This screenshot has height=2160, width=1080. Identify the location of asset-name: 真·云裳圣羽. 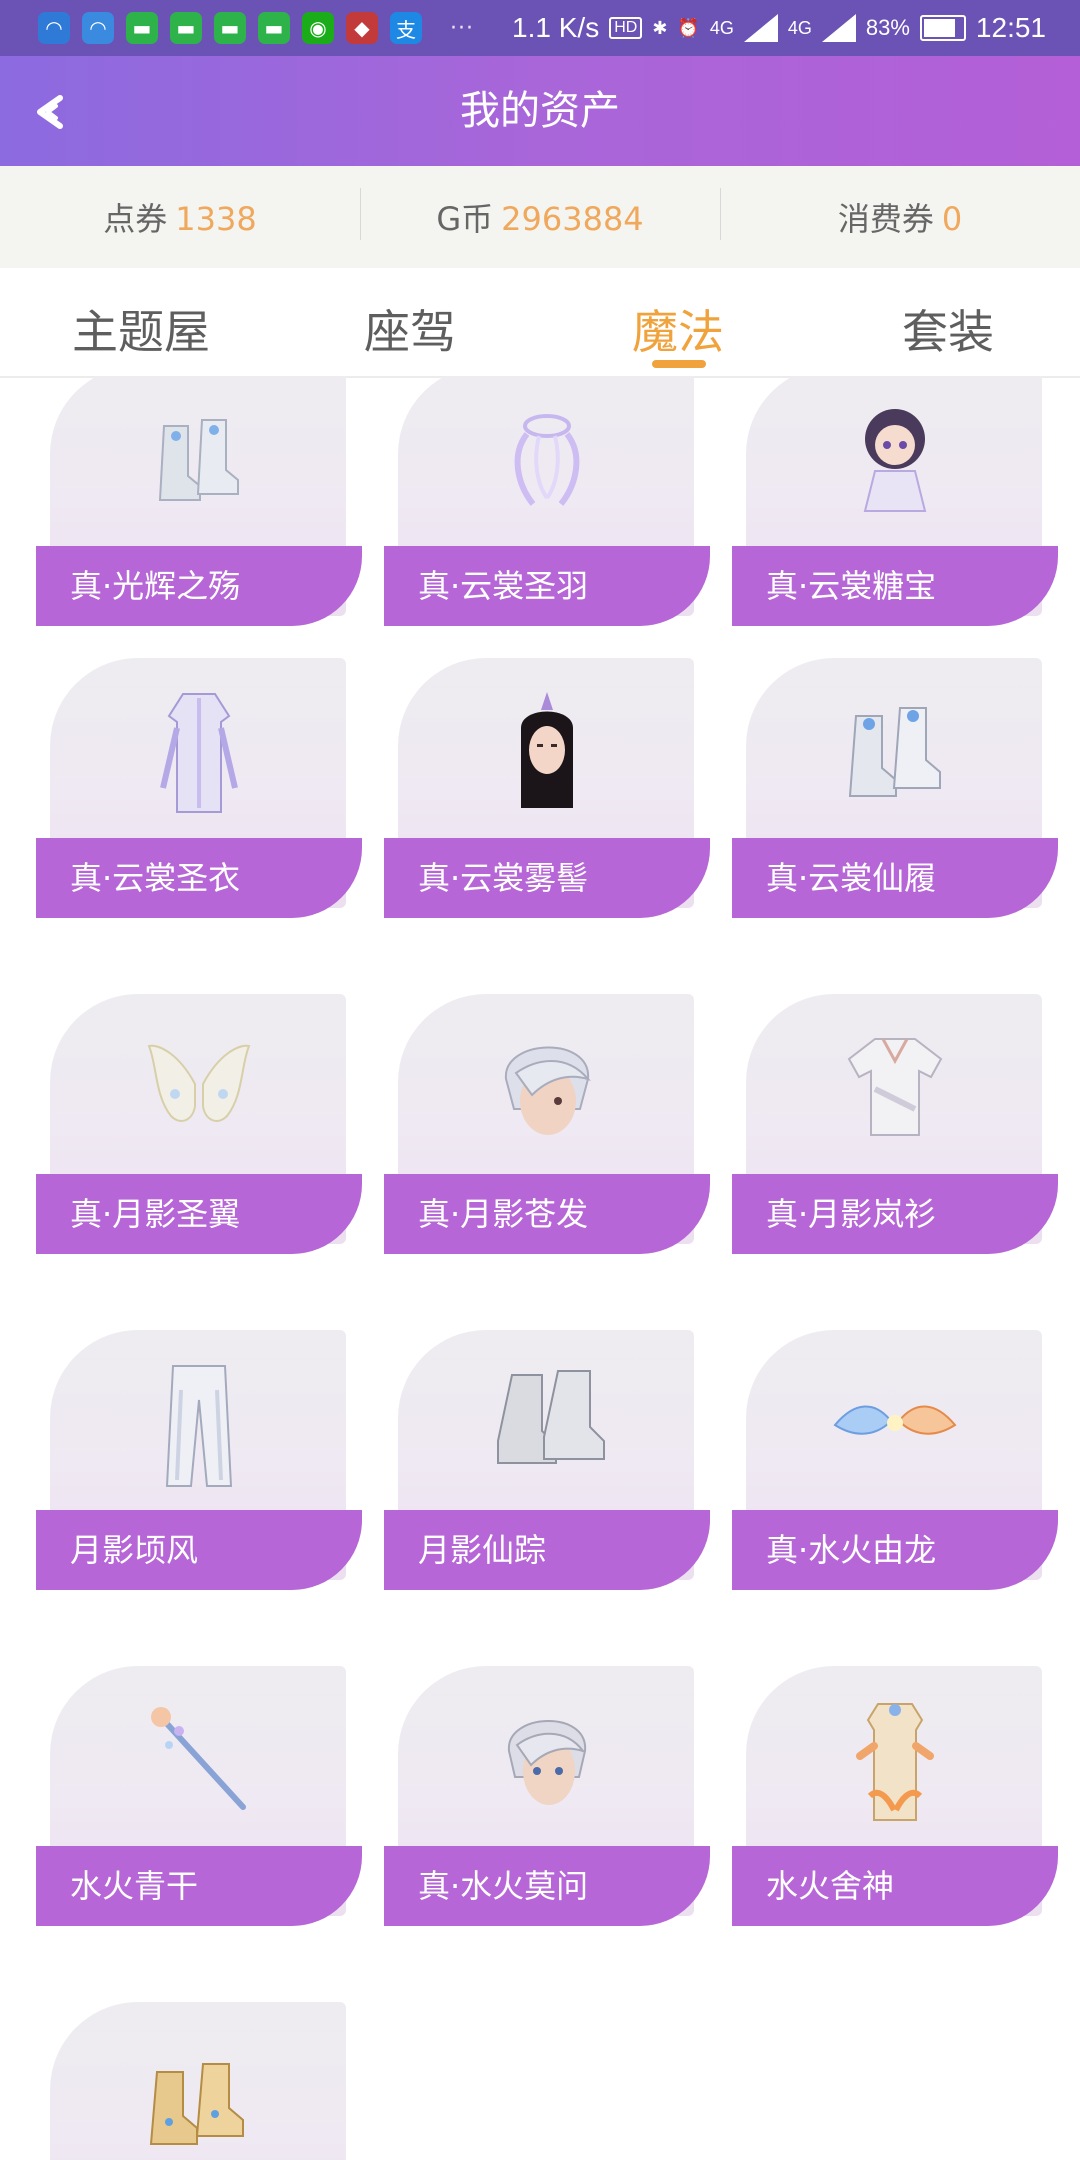
(547, 586).